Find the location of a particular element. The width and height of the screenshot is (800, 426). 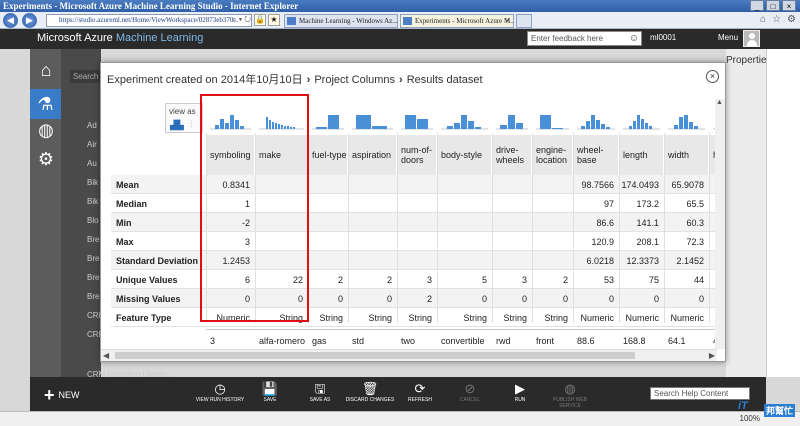

help-search-input: Search Help Content is located at coordinates (700, 393).